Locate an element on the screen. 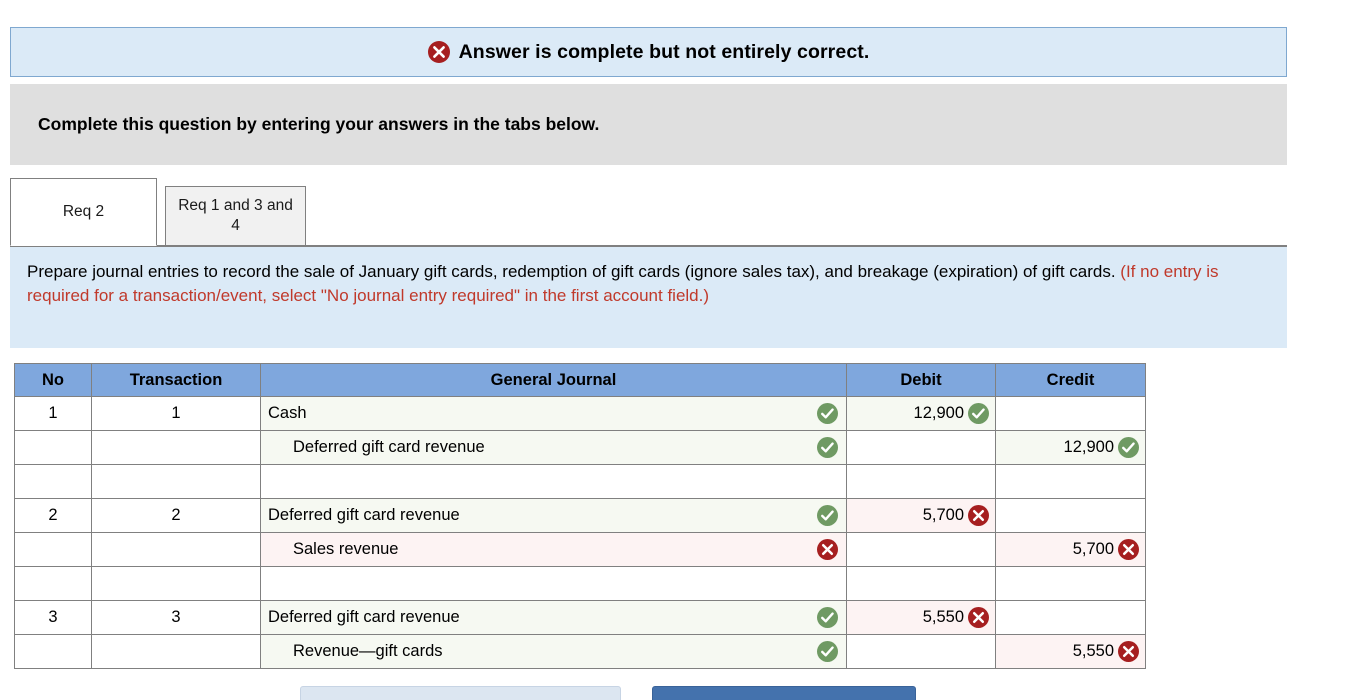  previous-button is located at coordinates (460, 693).